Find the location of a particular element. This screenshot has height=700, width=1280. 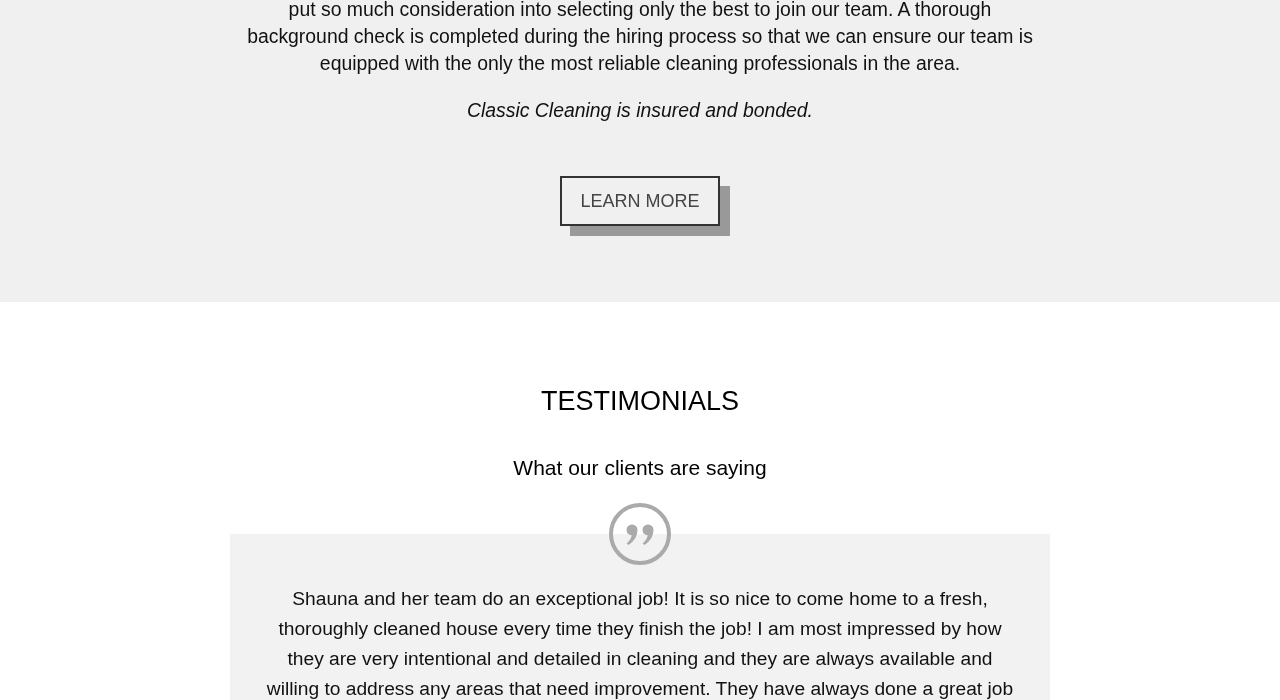

about-paragraph: put so much consideration into selecting only the best to join our team. A thorough background check is completed during the hiring process so that we can ensure our team is equipped with the only the most reliable cleaning professionals in the area. is located at coordinates (640, 38).